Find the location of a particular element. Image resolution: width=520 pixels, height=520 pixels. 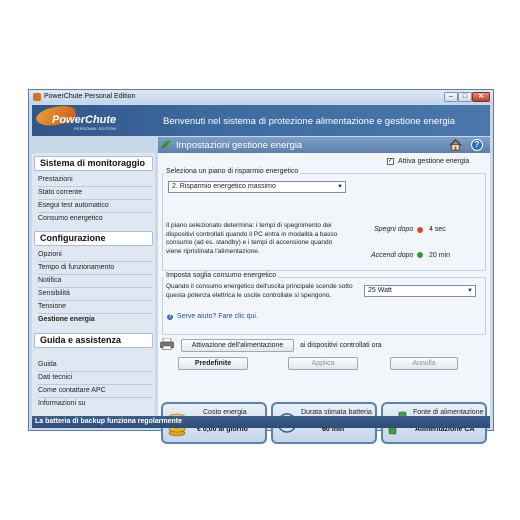

off-value: 4 sec is located at coordinates (437, 229).